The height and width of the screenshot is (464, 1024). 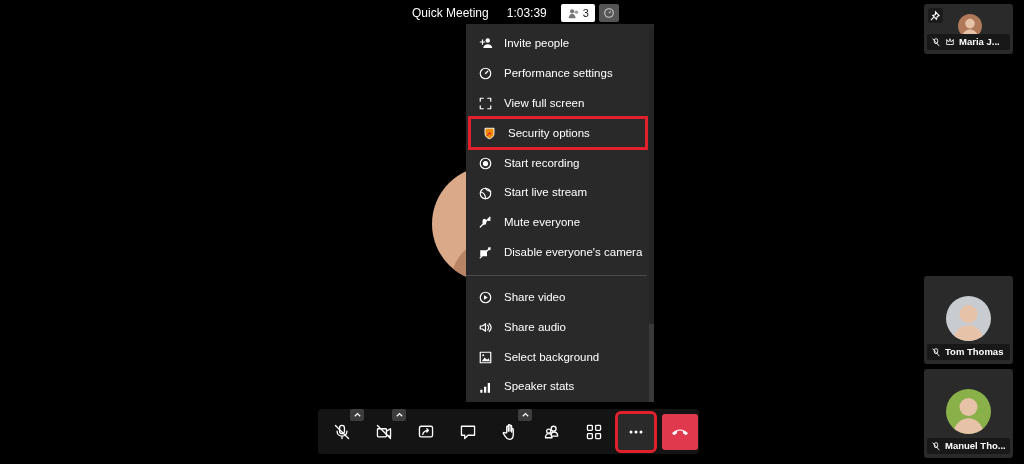 I want to click on more-icon, so click(x=636, y=431).